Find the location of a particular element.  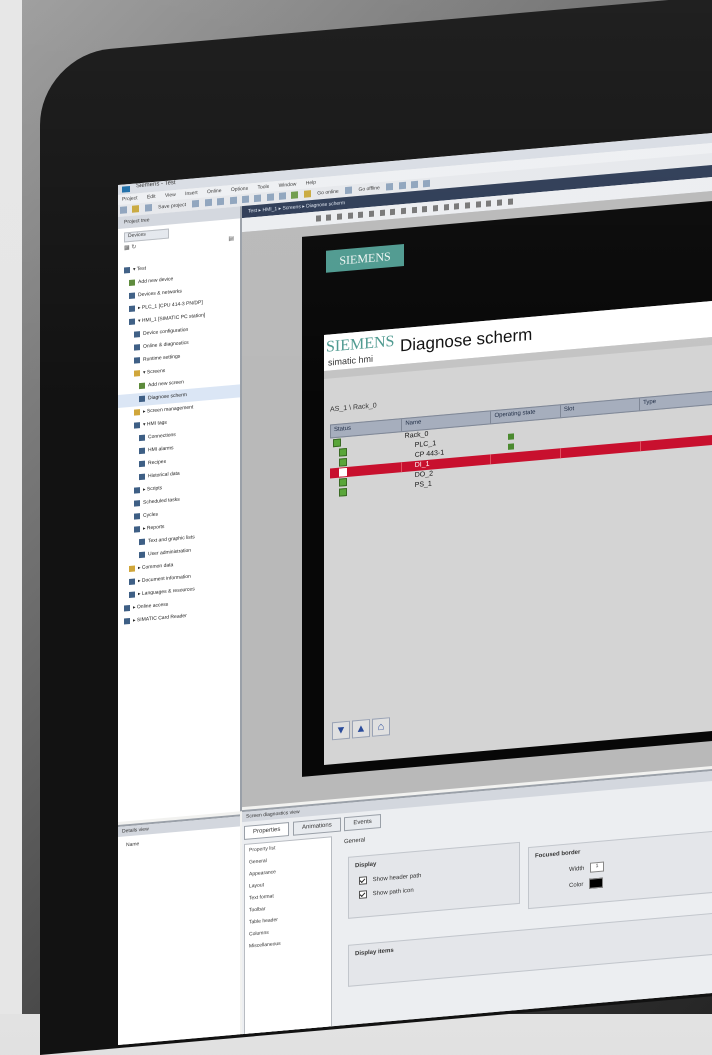

scroll-down-icon: ▼ is located at coordinates (341, 730).